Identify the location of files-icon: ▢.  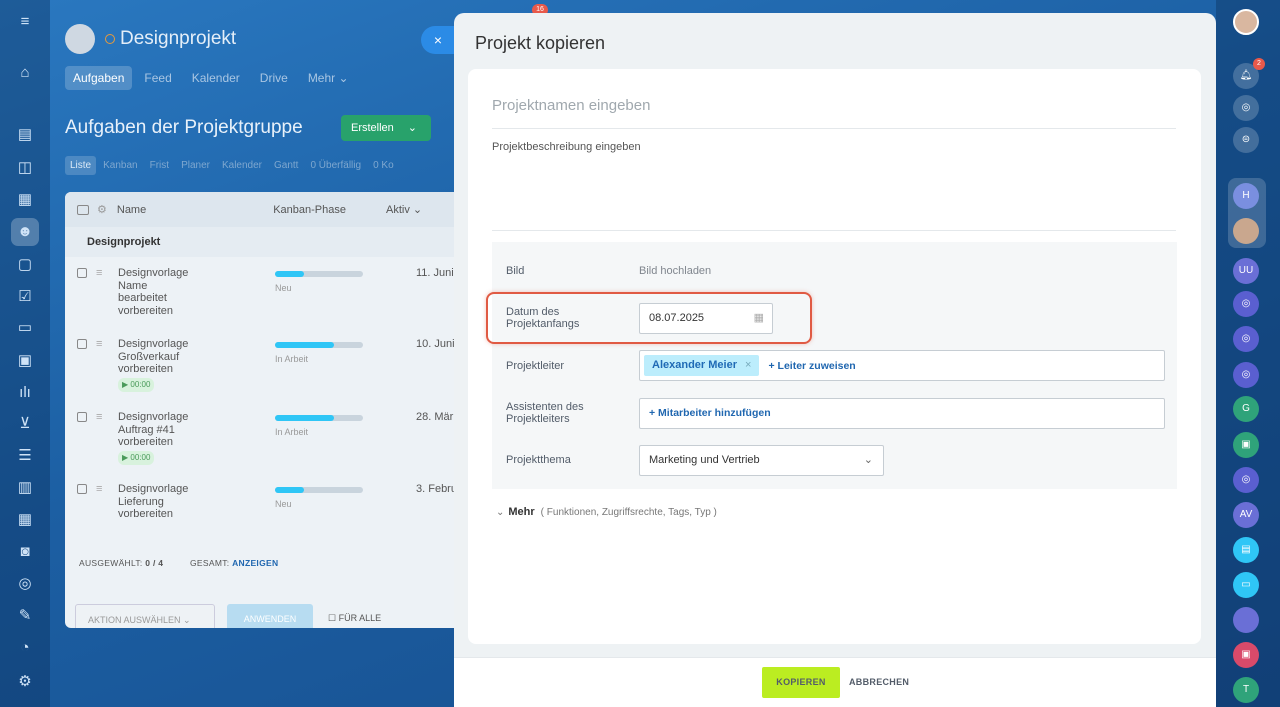
(25, 265).